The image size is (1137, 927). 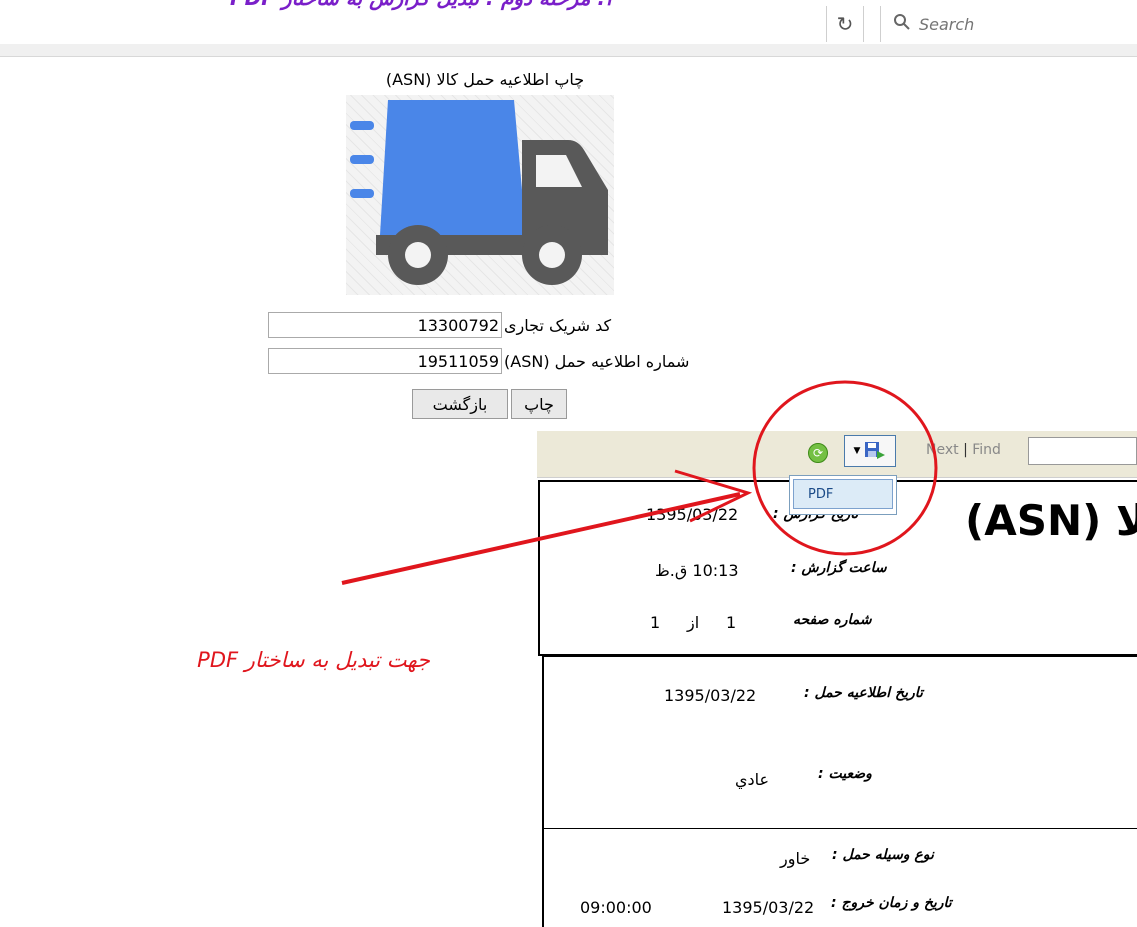 I want to click on annotation-overlay, so click(x=639, y=482).